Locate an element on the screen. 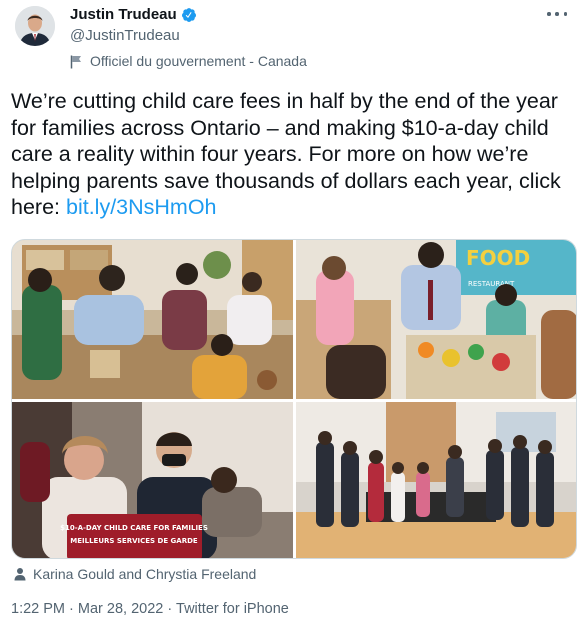  government-flag-icon is located at coordinates (76, 62).